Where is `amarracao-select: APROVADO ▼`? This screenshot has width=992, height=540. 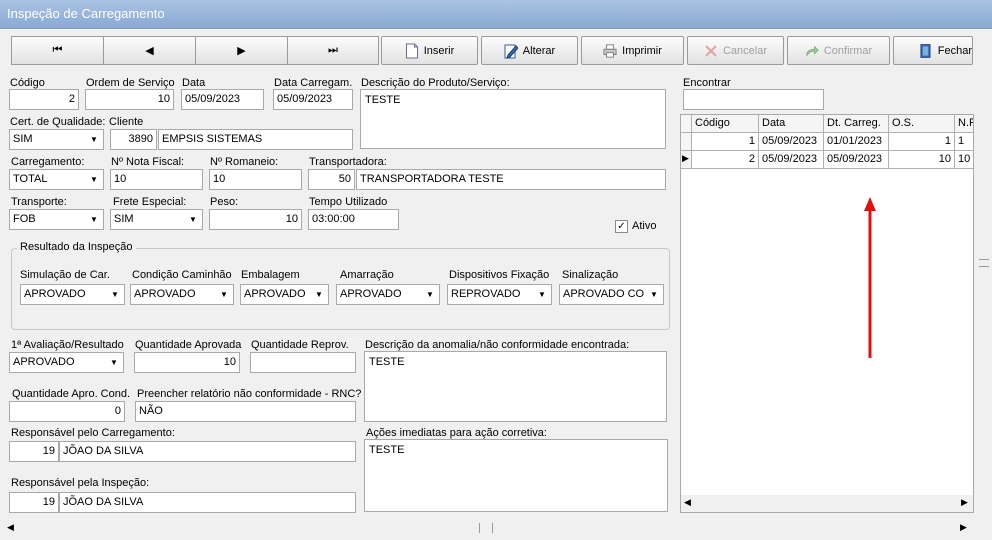 amarracao-select: APROVADO ▼ is located at coordinates (388, 294).